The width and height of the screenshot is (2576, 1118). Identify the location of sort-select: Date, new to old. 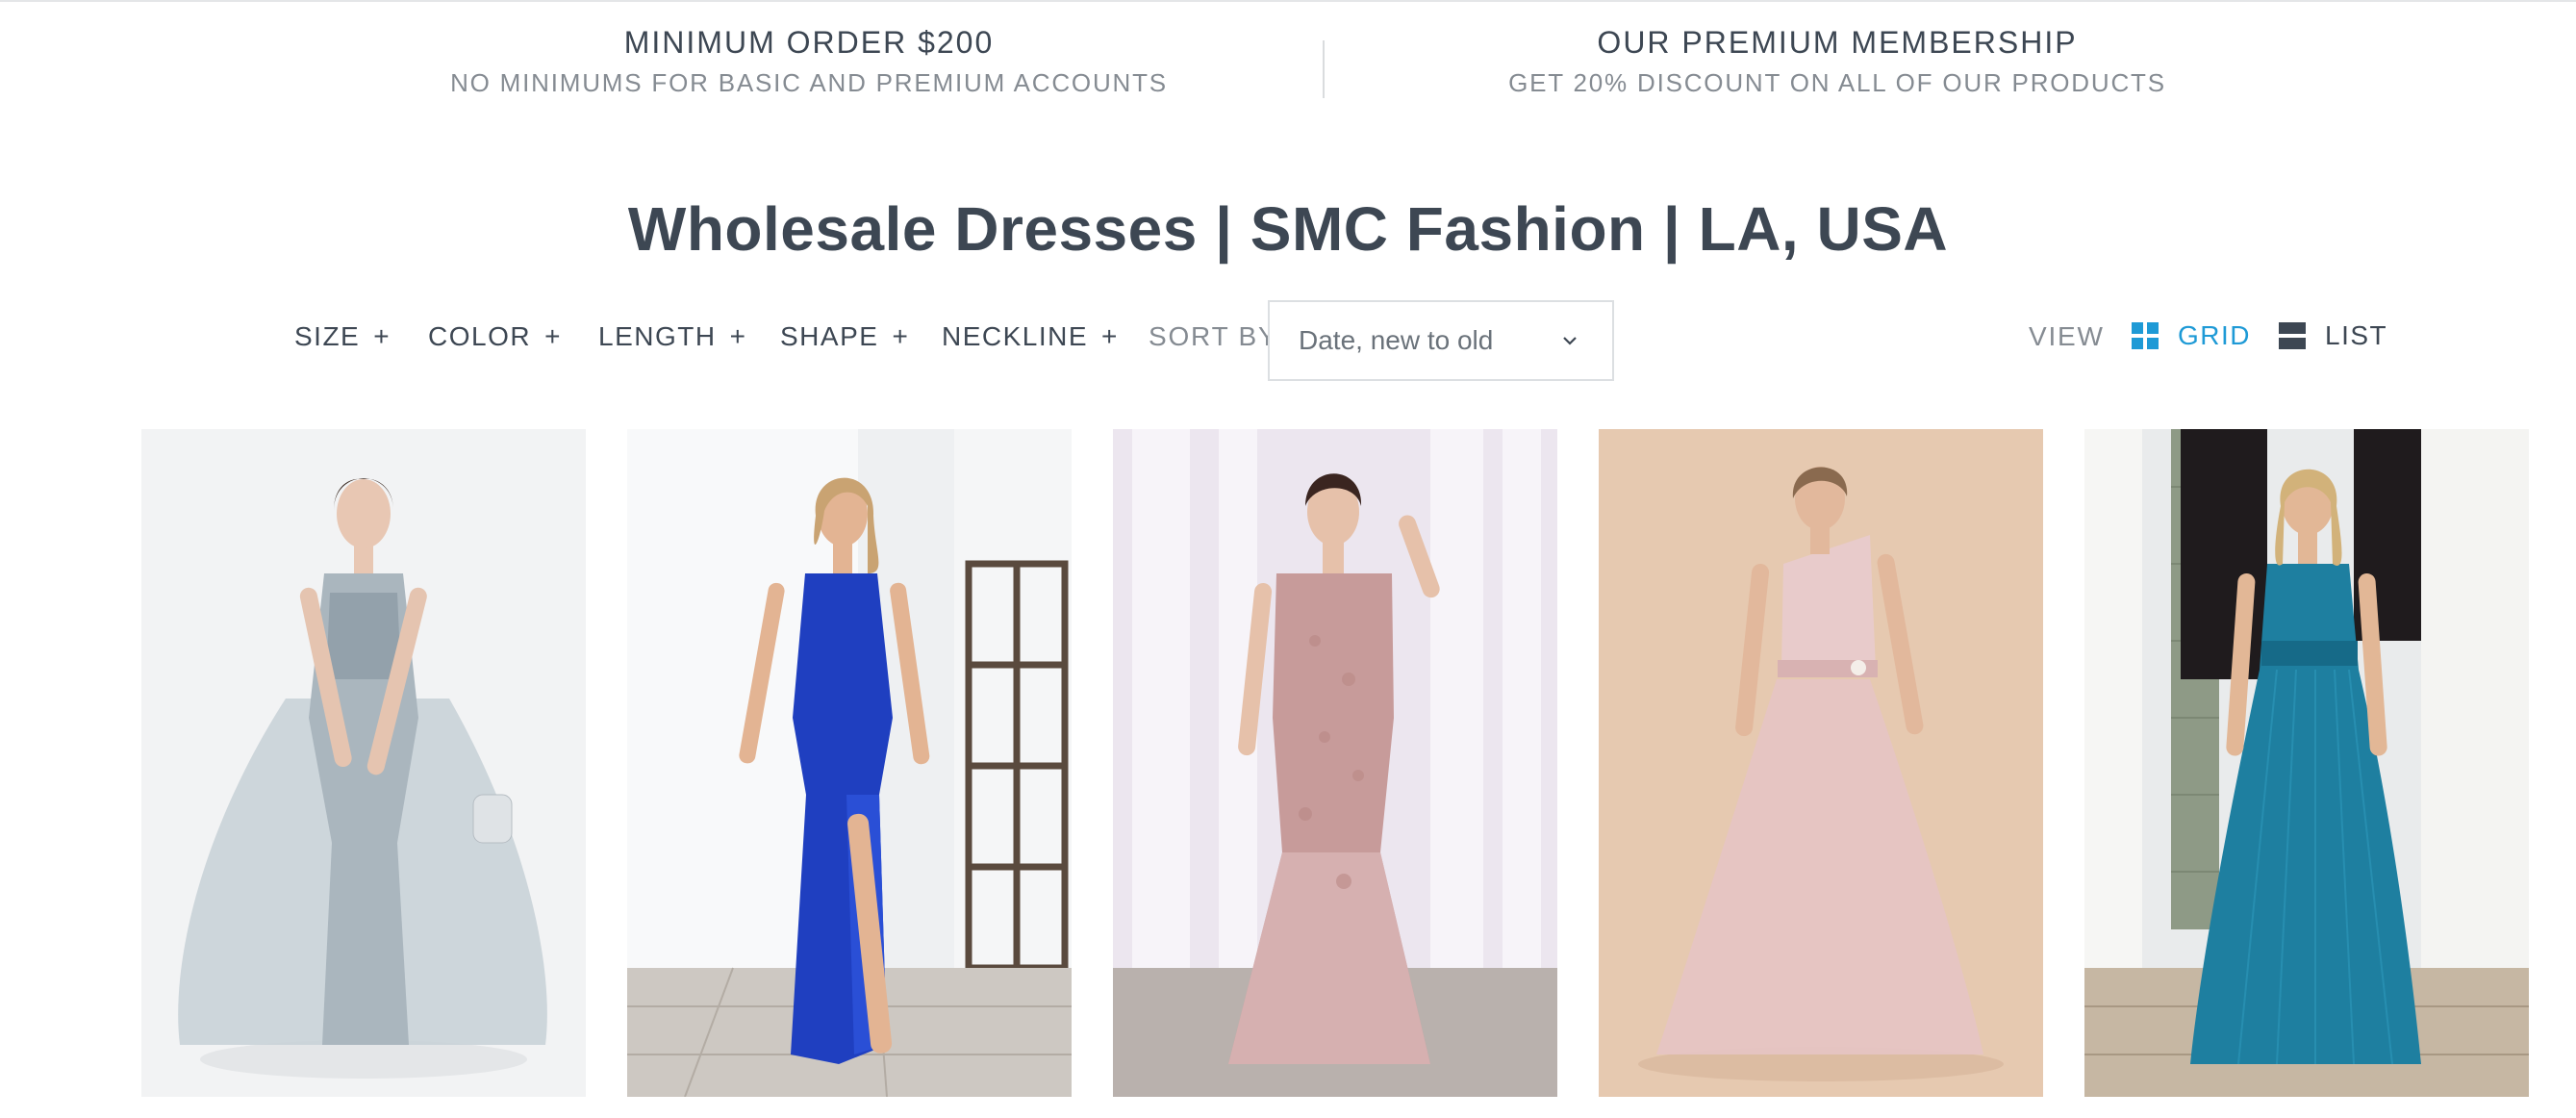
(1441, 340).